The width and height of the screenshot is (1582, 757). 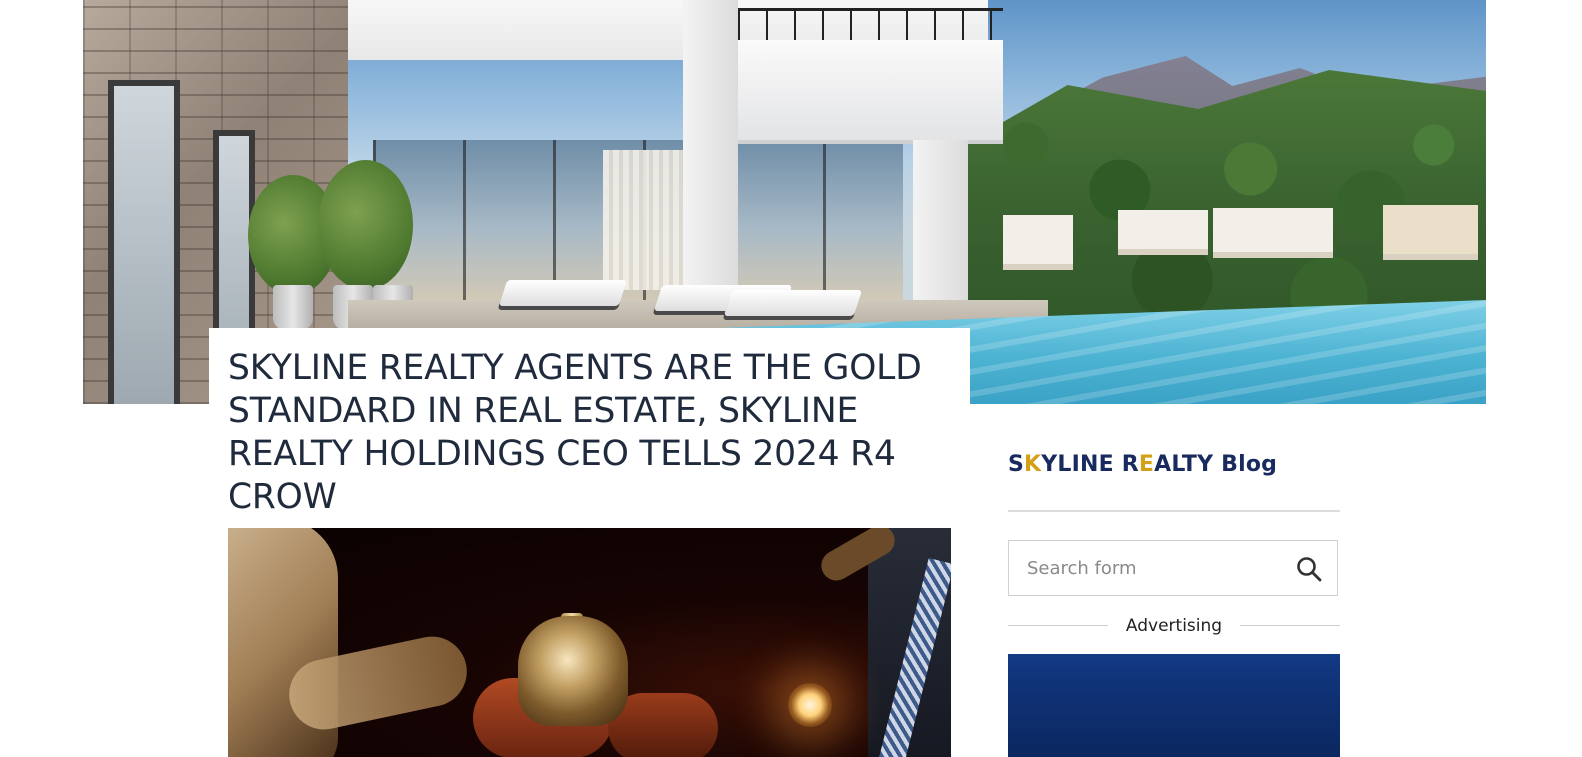 What do you see at coordinates (1033, 464) in the screenshot?
I see `blog-title-accent: K` at bounding box center [1033, 464].